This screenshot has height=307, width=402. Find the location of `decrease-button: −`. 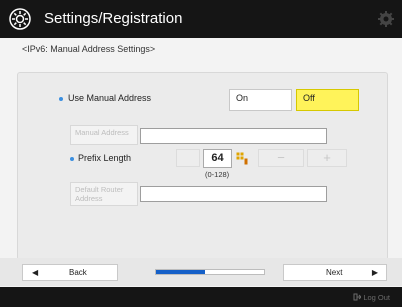

decrease-button: − is located at coordinates (281, 158).